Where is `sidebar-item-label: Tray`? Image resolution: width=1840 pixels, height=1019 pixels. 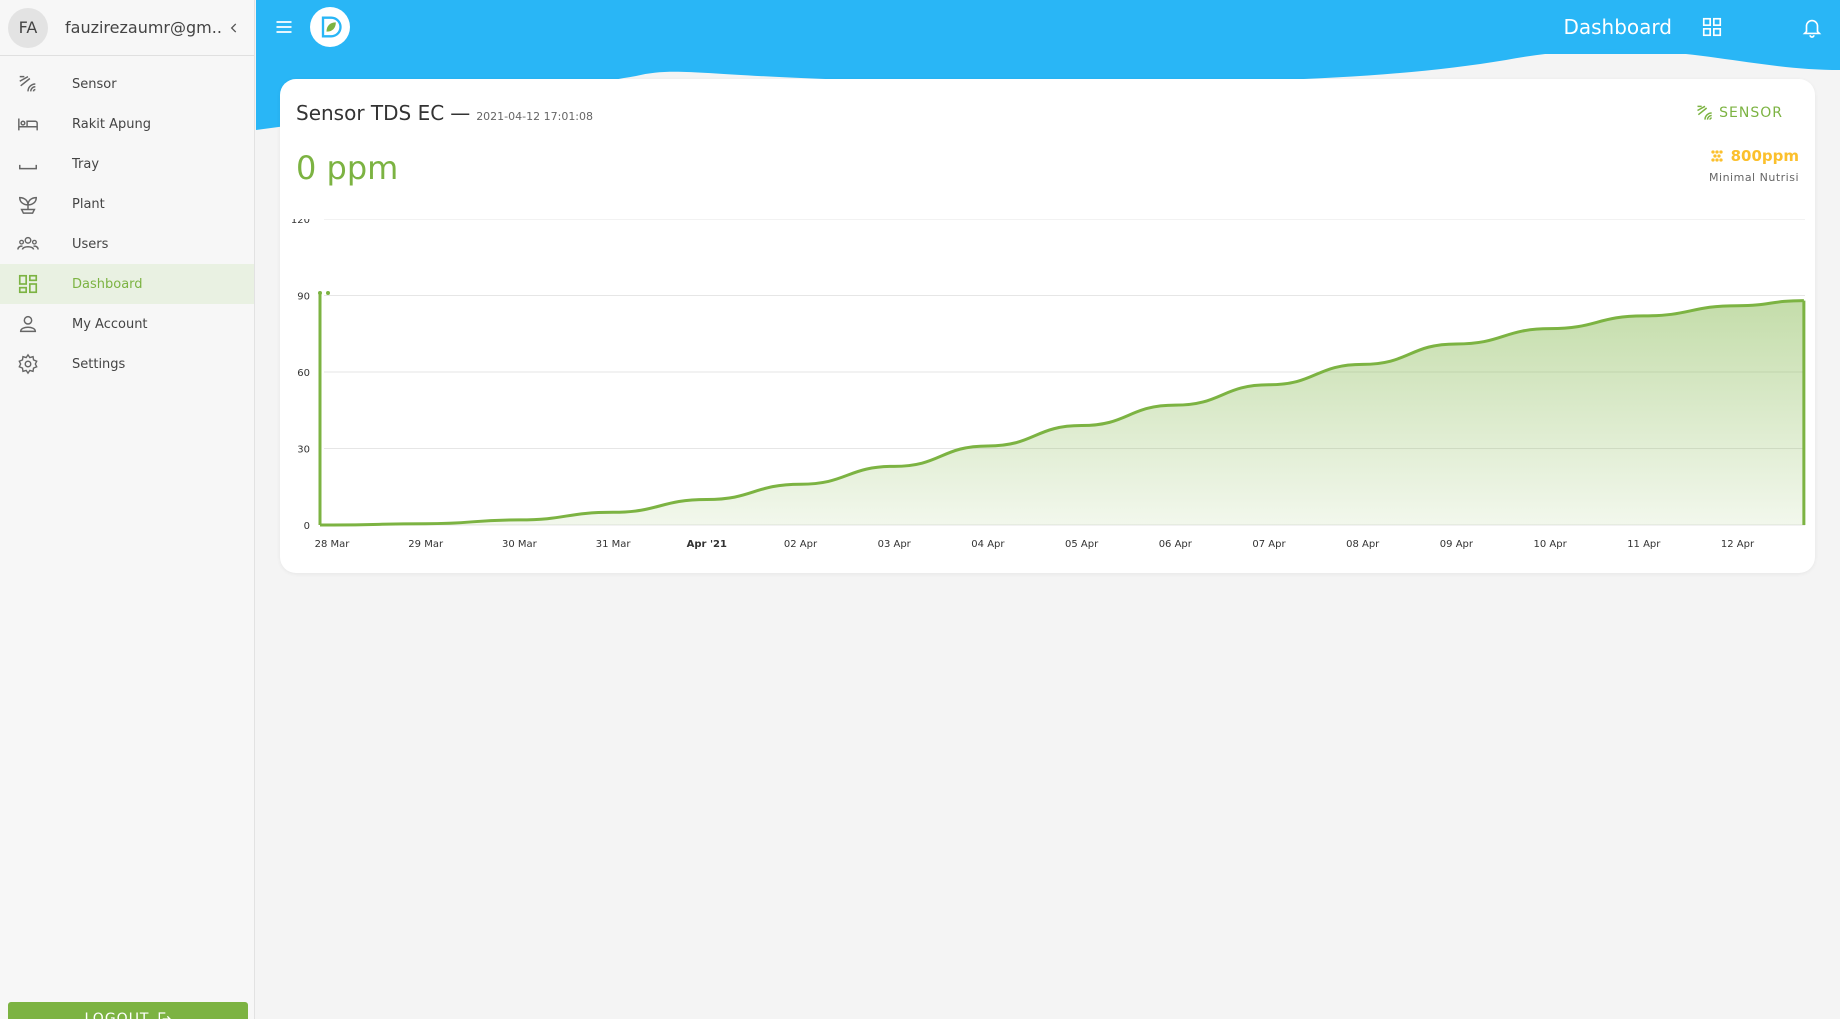
sidebar-item-label: Tray is located at coordinates (86, 164).